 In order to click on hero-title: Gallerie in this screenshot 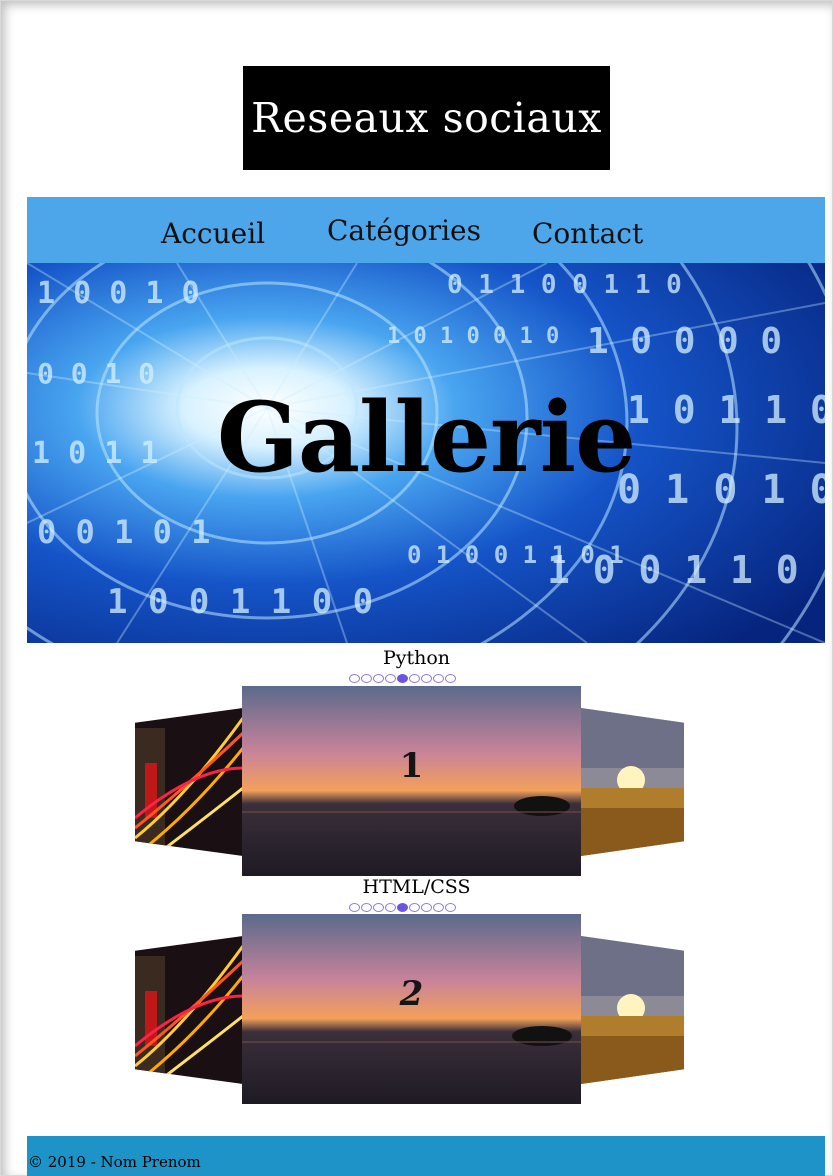, I will do `click(426, 437)`.